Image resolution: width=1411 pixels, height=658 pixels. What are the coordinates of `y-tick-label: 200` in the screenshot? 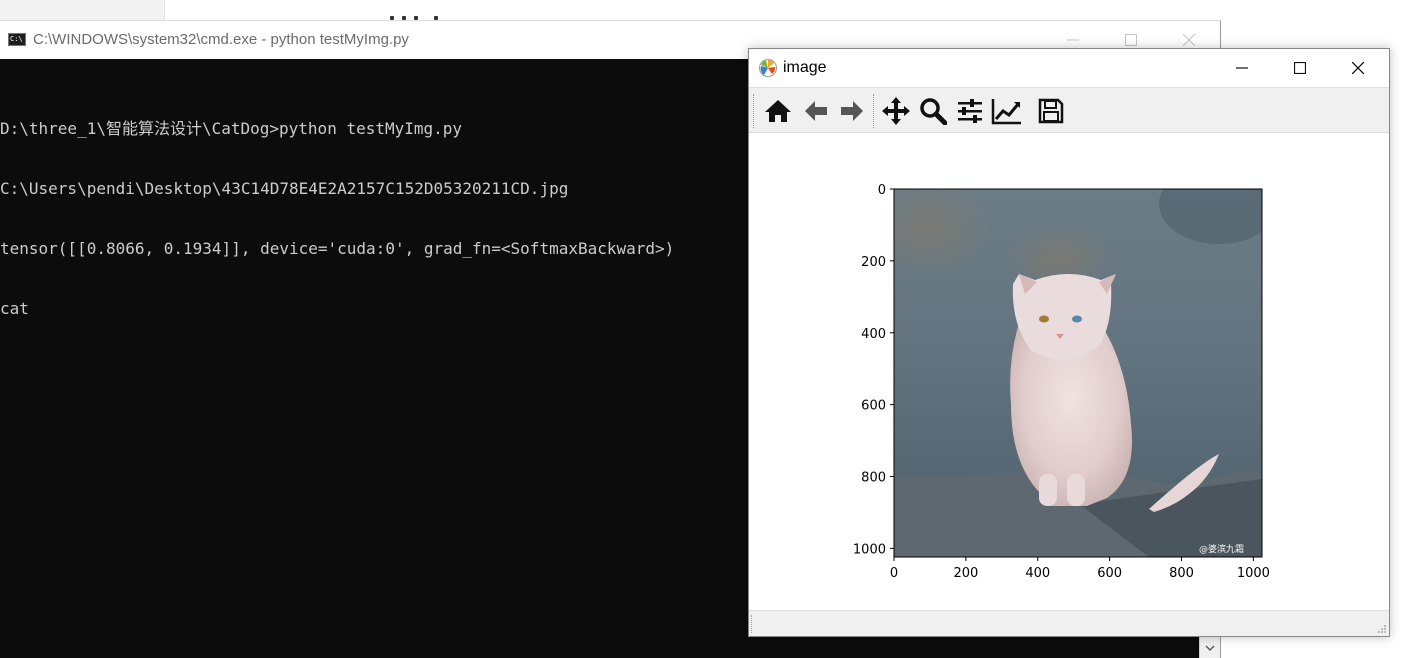 It's located at (873, 262).